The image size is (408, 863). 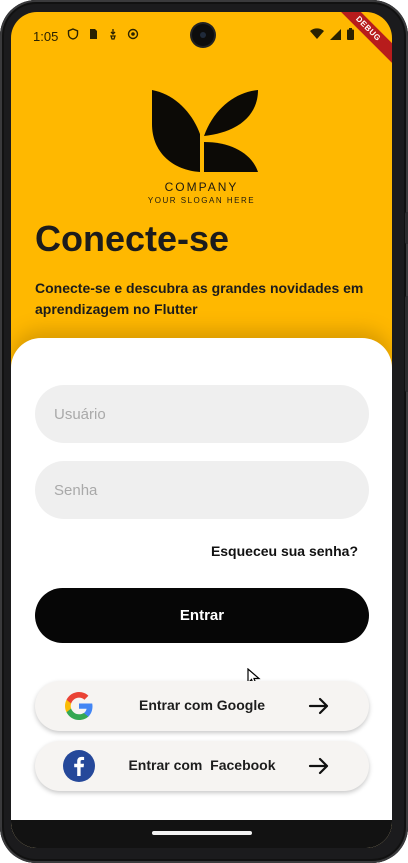 I want to click on brand-slogan: YOUR SLOGAN HERE, so click(x=201, y=200).